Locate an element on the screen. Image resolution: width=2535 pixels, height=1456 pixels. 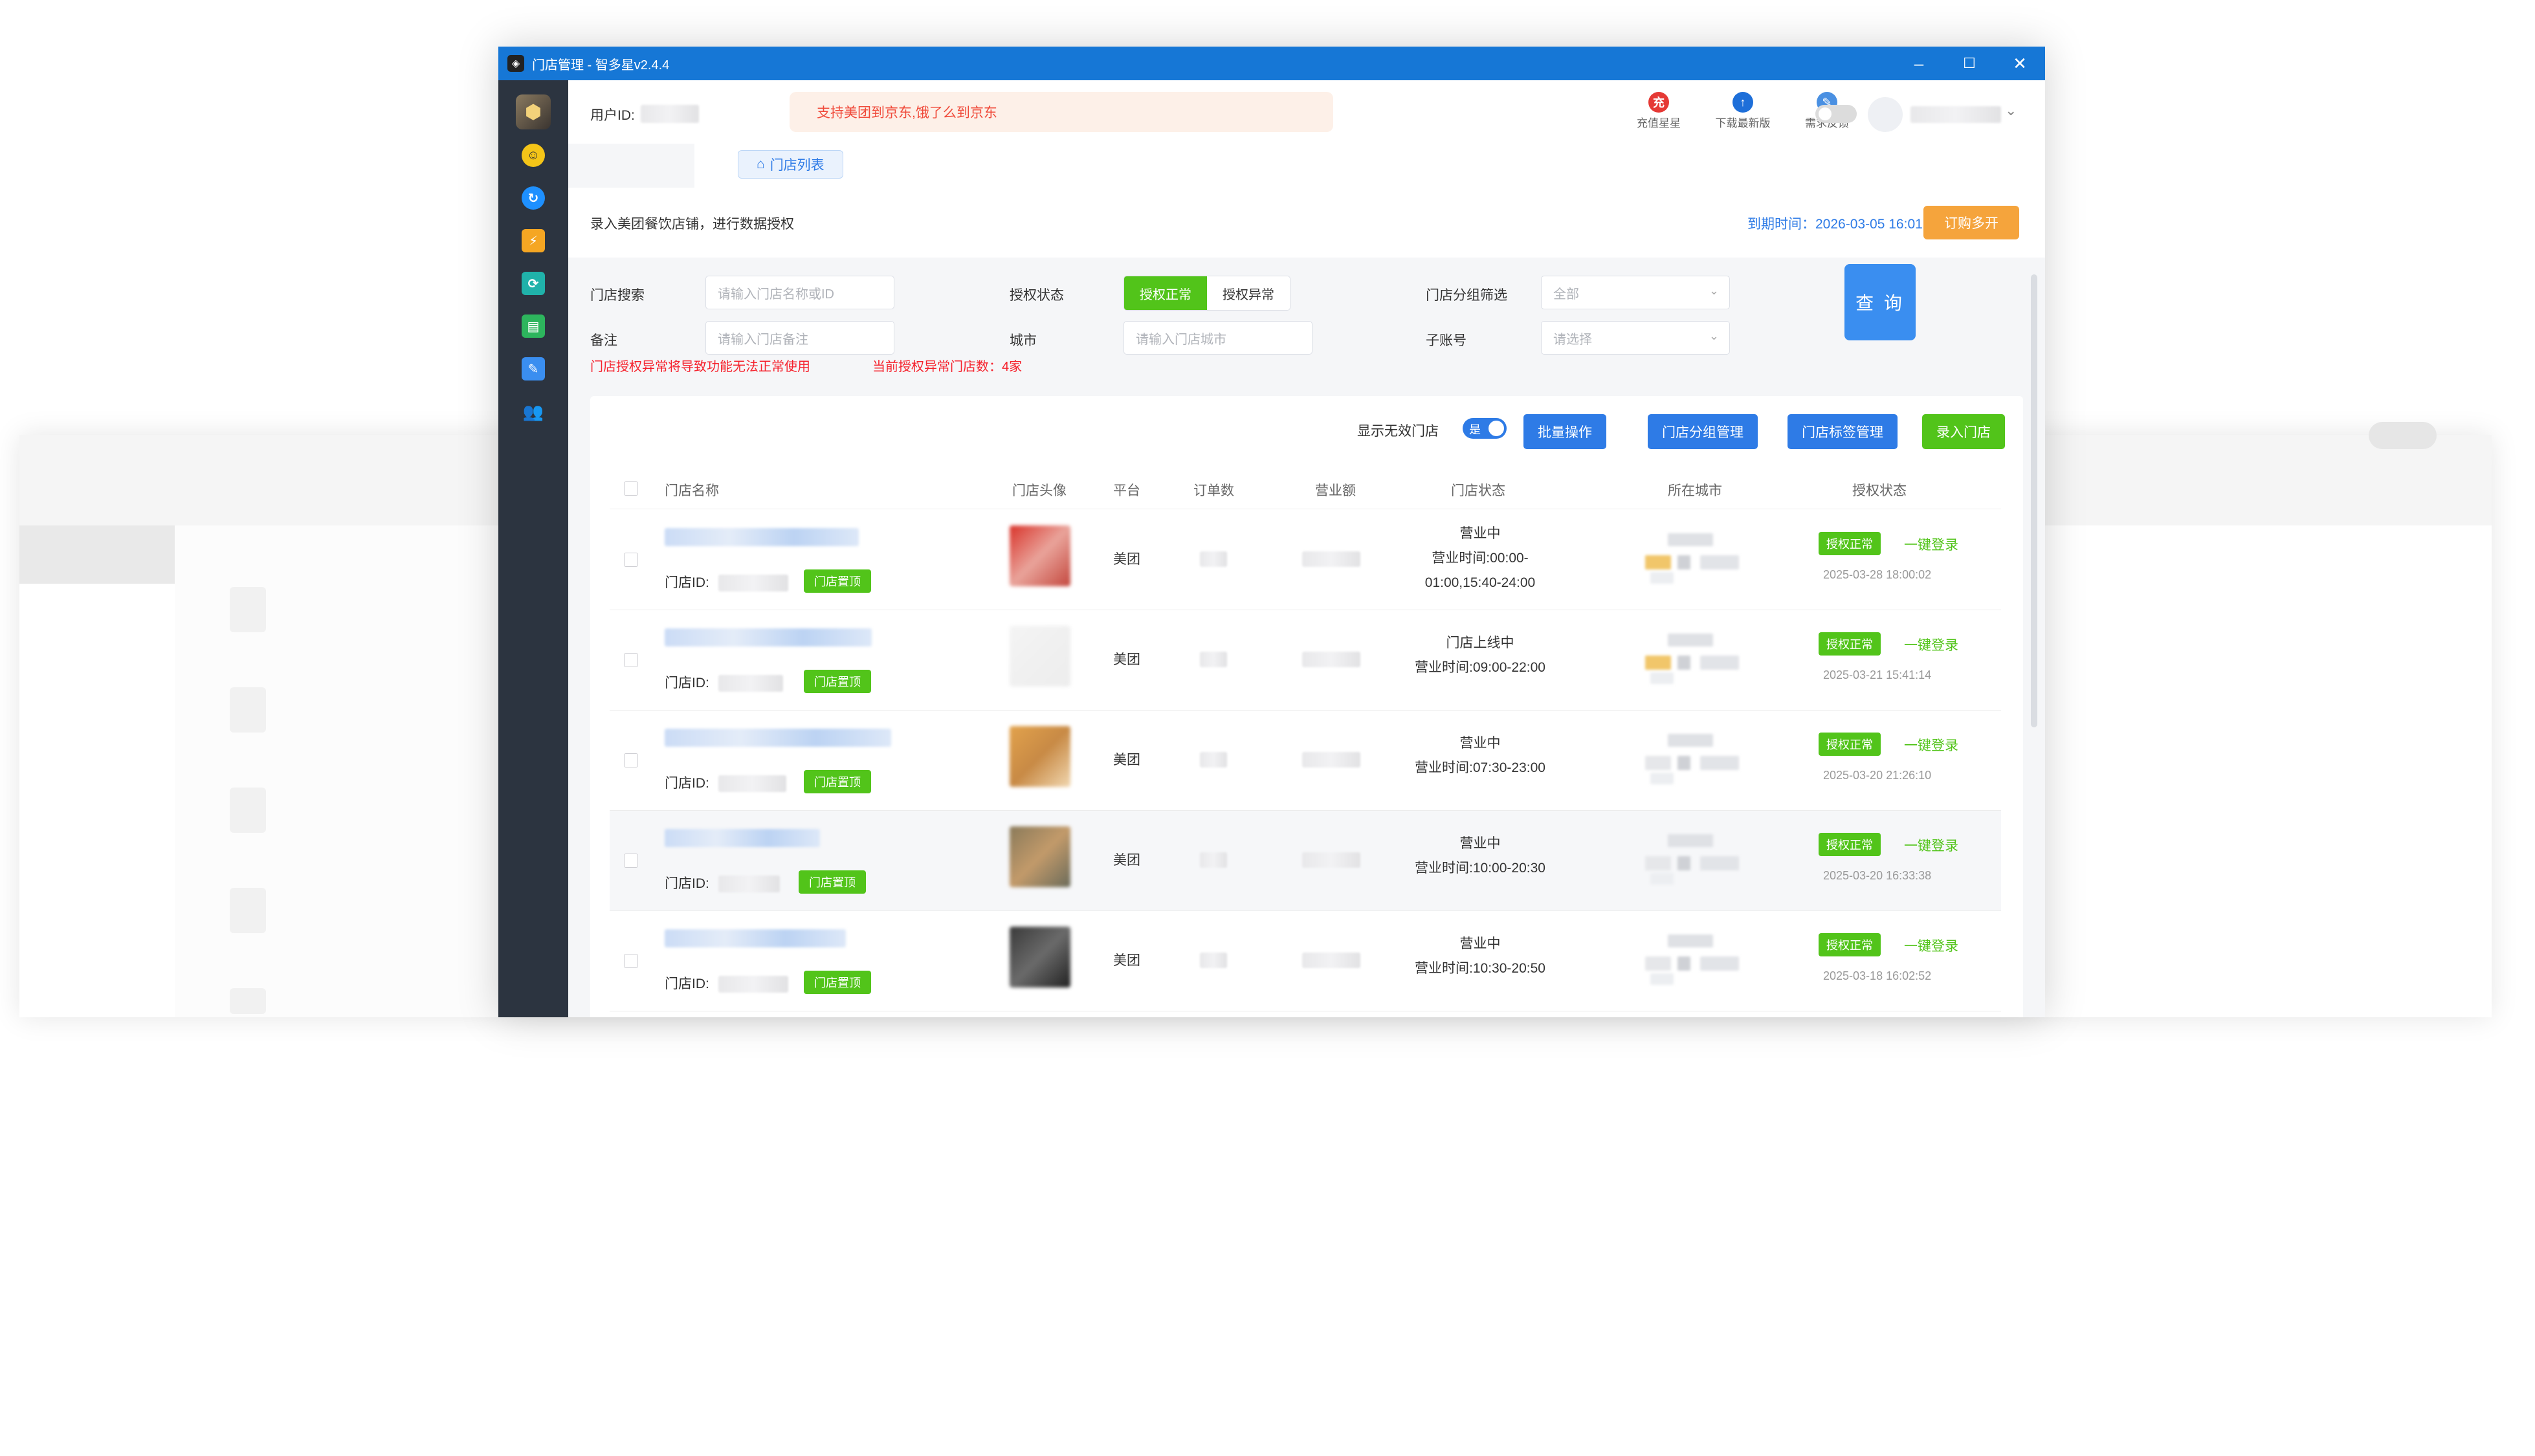
subaccount-select: 请选择 ⌄ is located at coordinates (1635, 338).